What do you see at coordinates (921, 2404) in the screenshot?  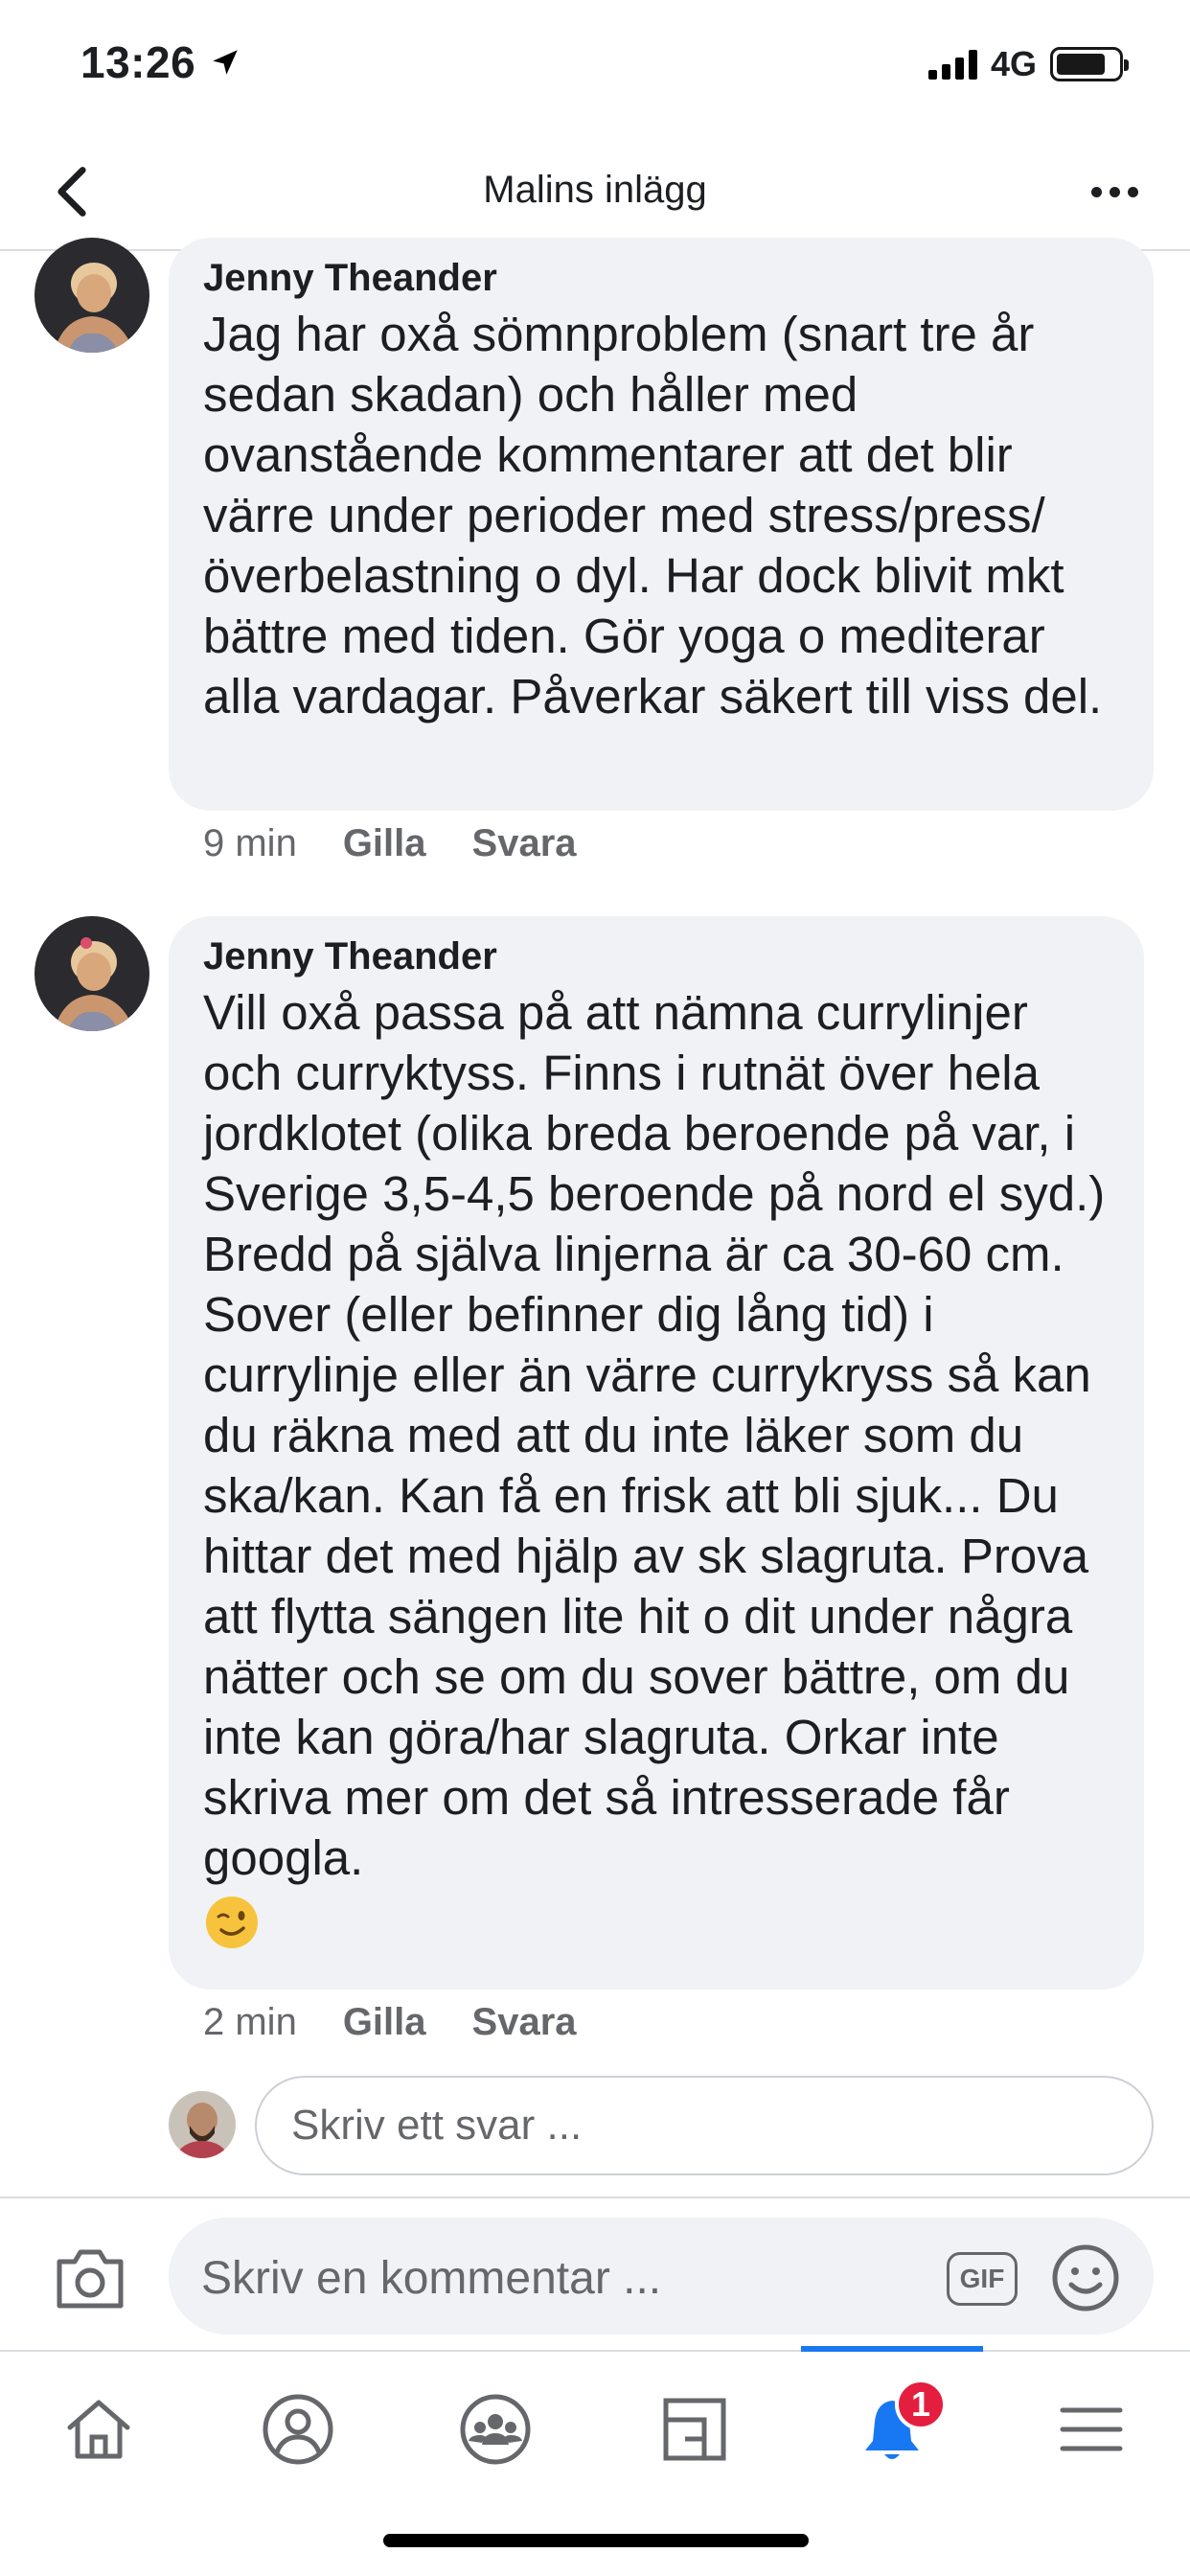 I see `notification-badge: 1` at bounding box center [921, 2404].